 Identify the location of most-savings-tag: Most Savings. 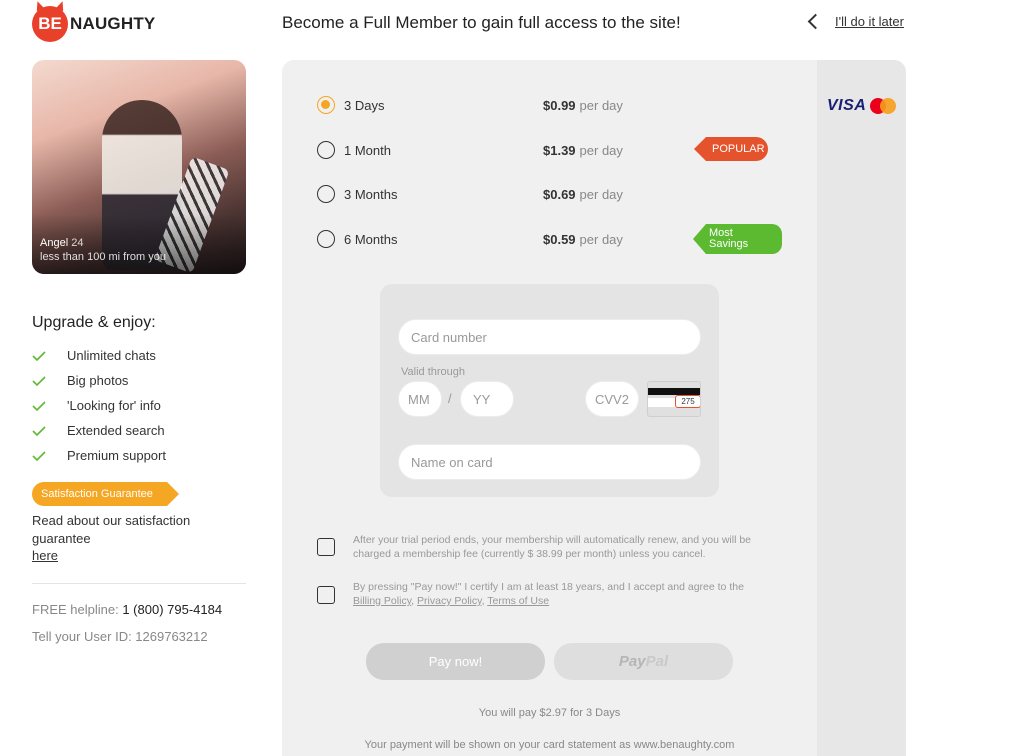
(737, 239).